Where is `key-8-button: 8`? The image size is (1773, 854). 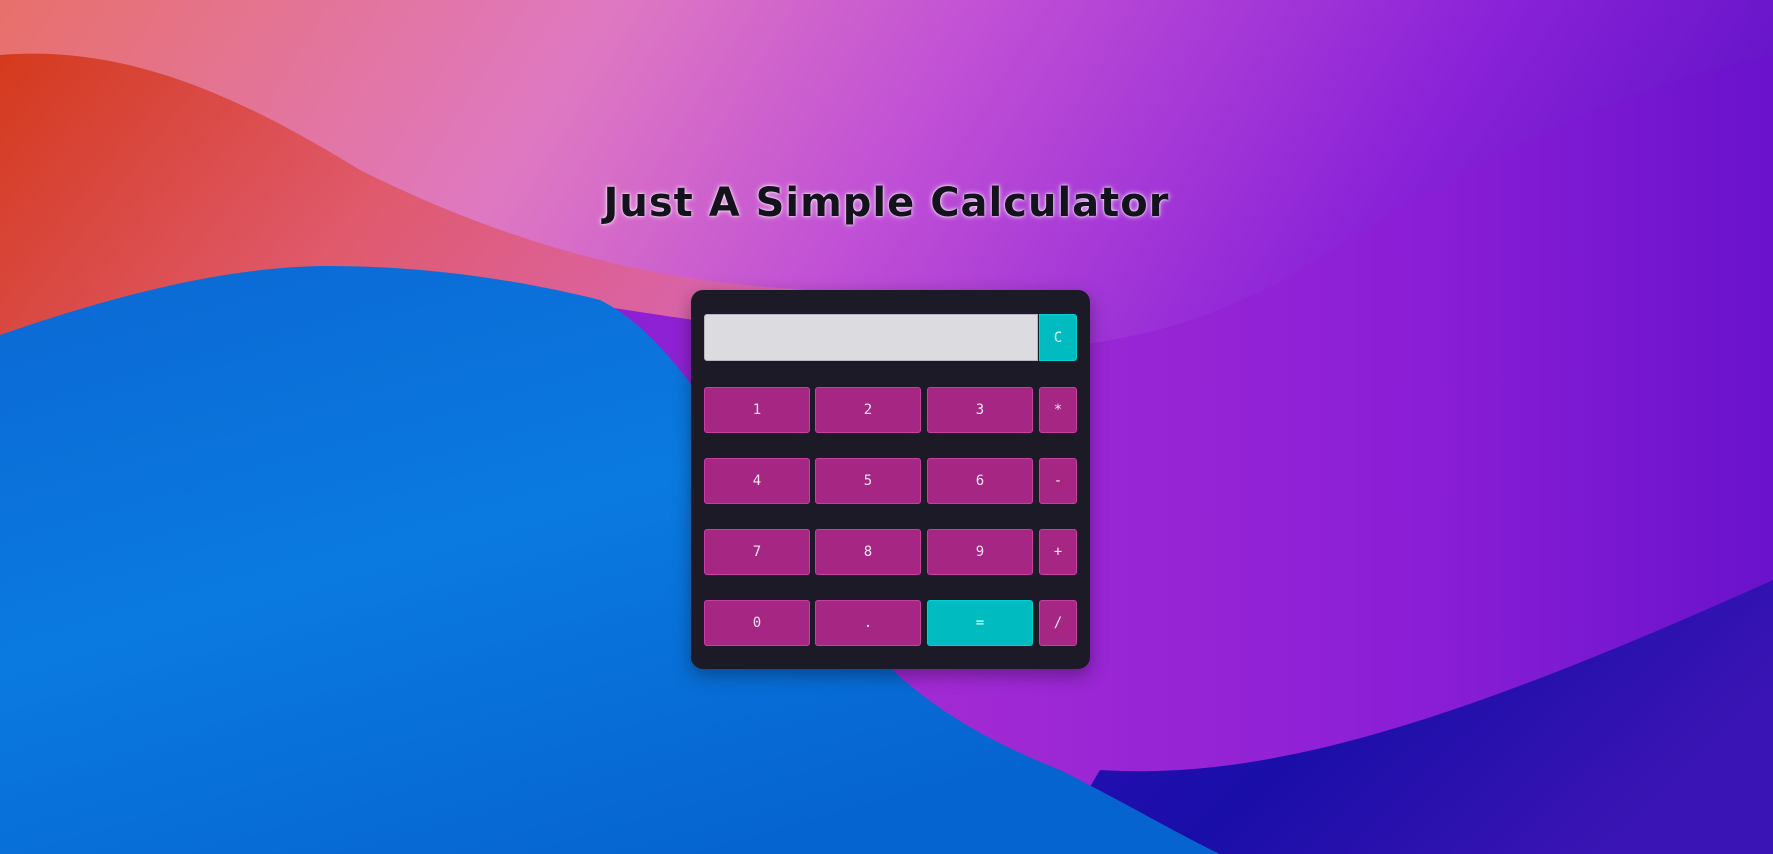 key-8-button: 8 is located at coordinates (868, 552).